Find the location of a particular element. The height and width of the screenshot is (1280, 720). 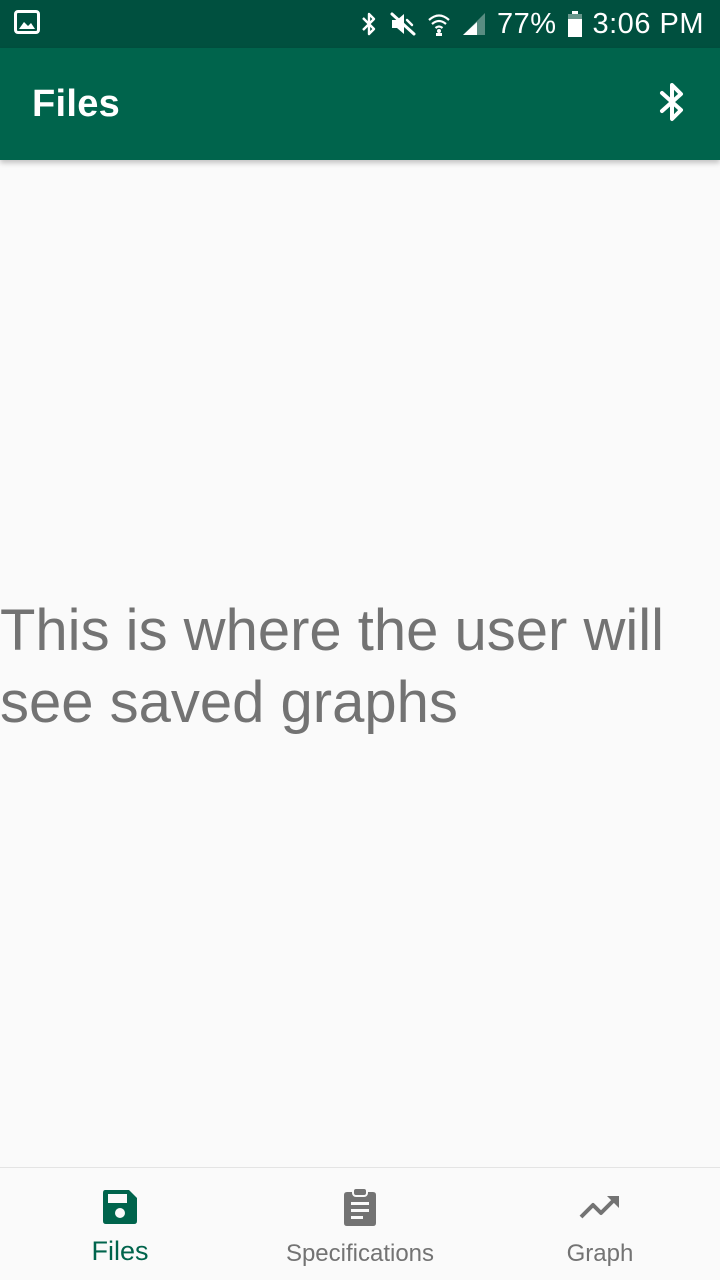

clock: 3:06 PM is located at coordinates (648, 24).